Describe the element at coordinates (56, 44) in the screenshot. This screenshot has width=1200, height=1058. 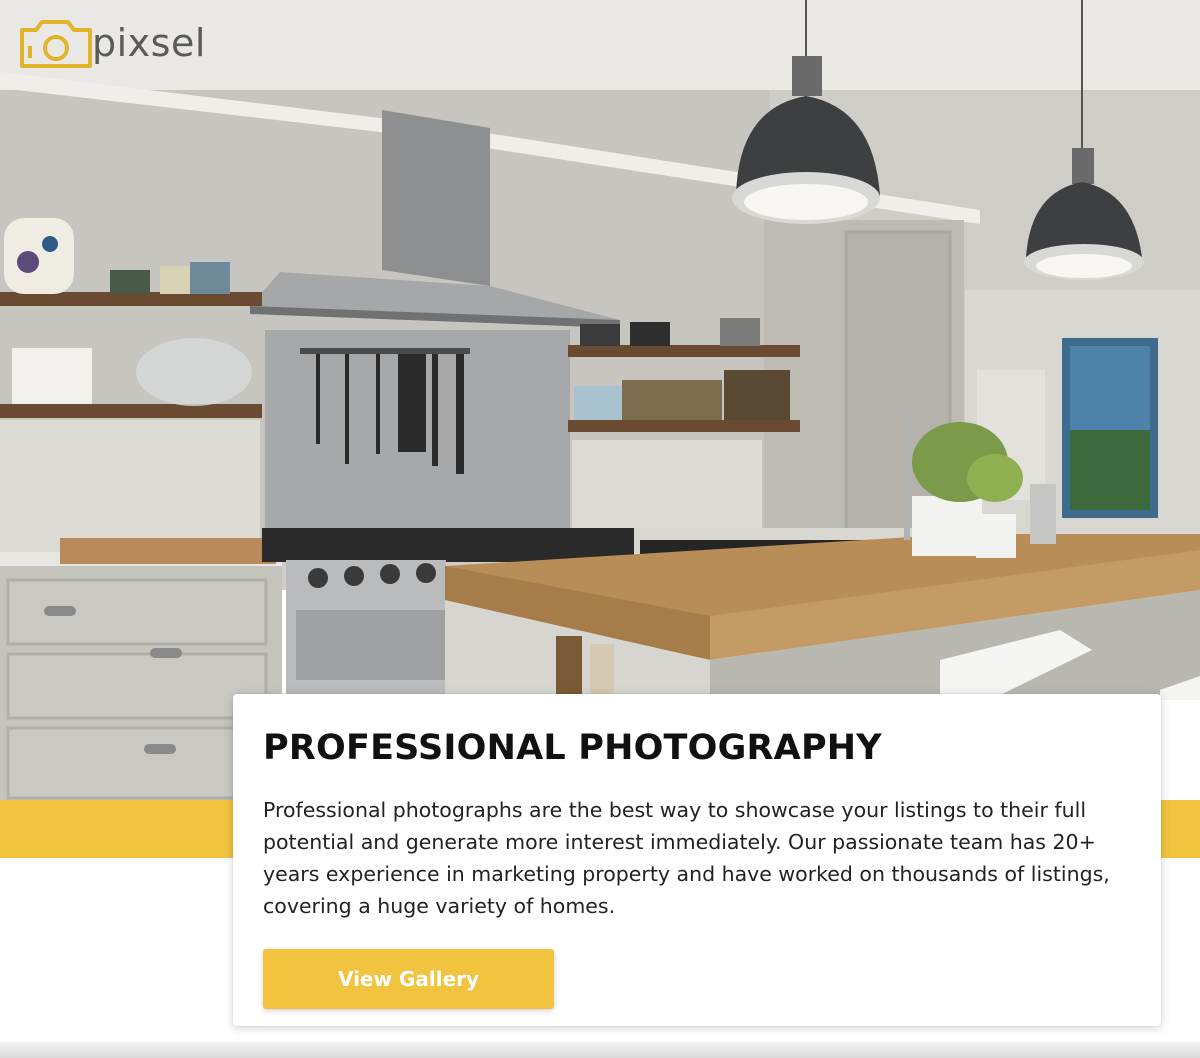
I see `camera-icon` at that location.